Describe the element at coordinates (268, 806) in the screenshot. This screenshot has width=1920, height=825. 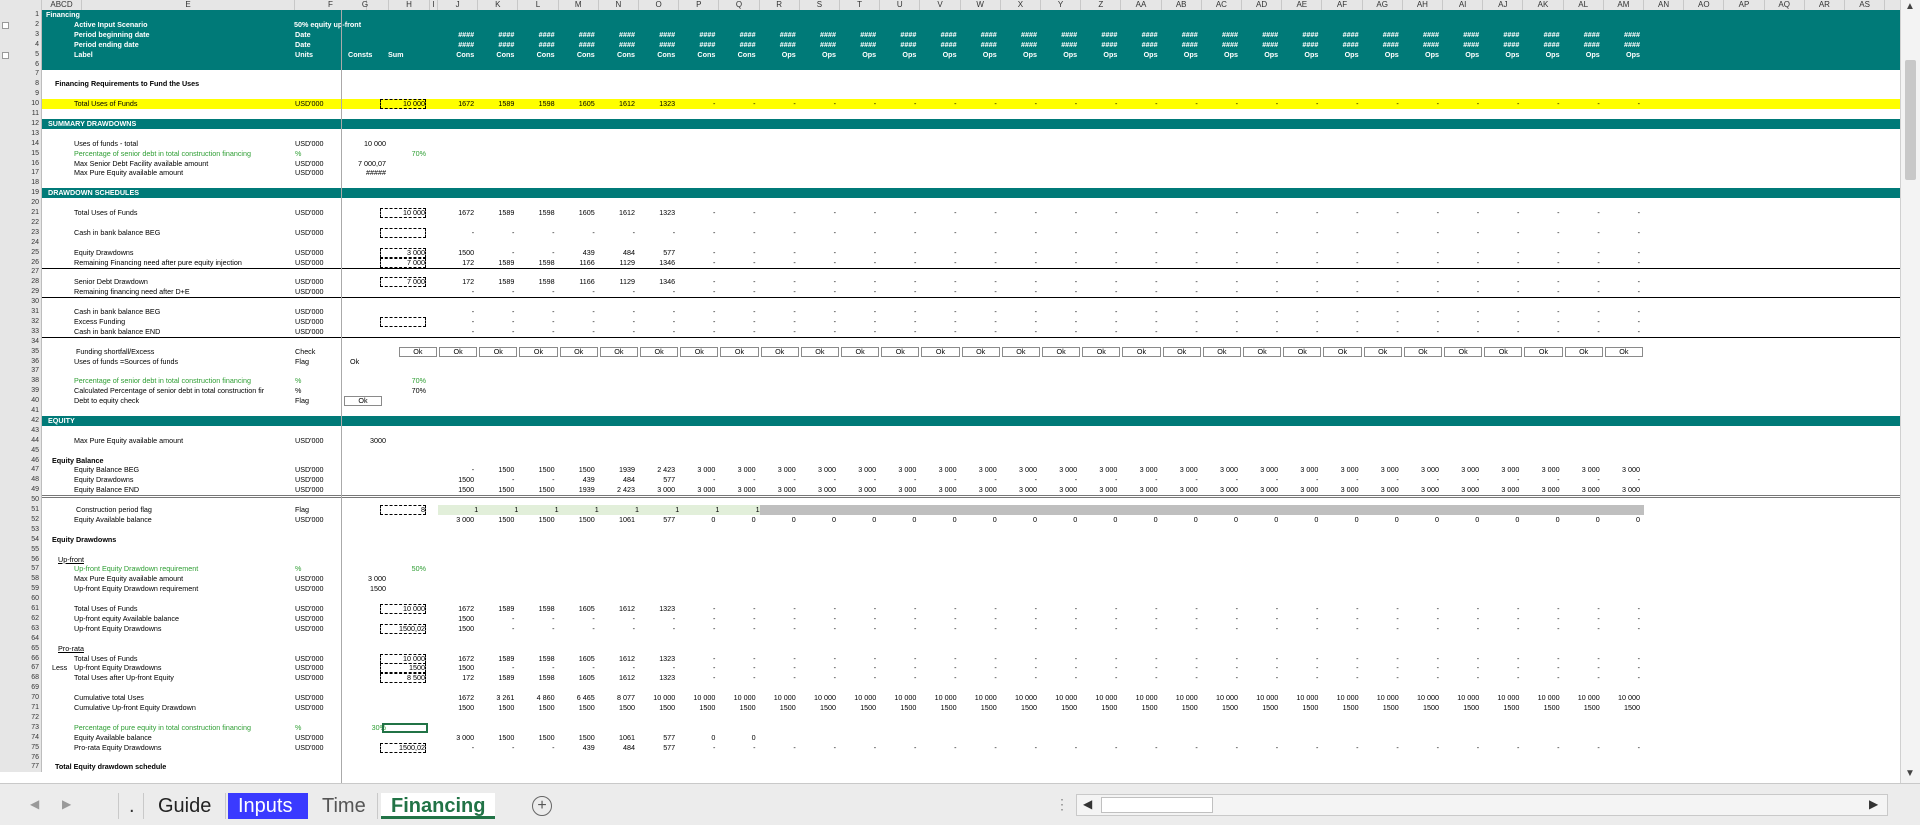
I see `tab-inputs: Inputs` at that location.